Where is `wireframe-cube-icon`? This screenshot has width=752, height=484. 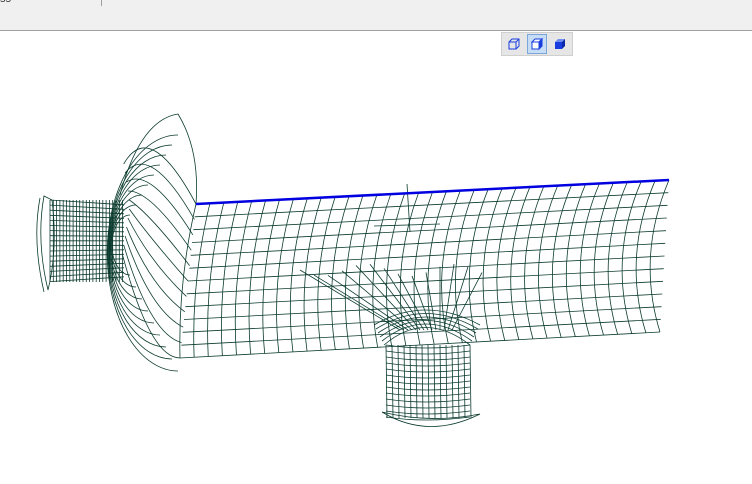
wireframe-cube-icon is located at coordinates (514, 44).